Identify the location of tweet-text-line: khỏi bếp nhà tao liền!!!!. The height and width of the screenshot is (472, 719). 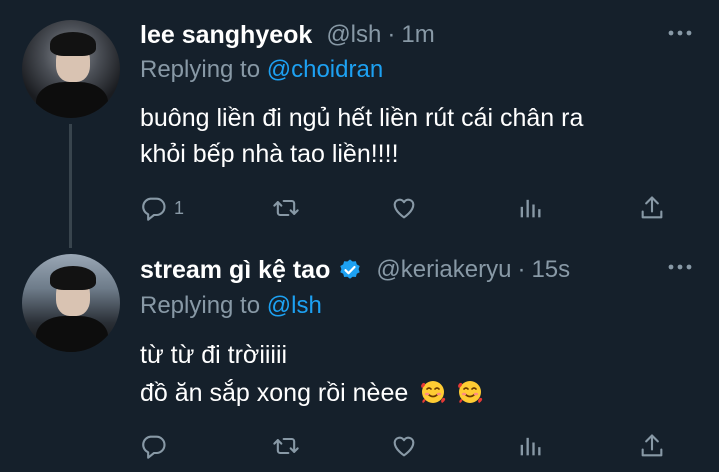
(269, 154).